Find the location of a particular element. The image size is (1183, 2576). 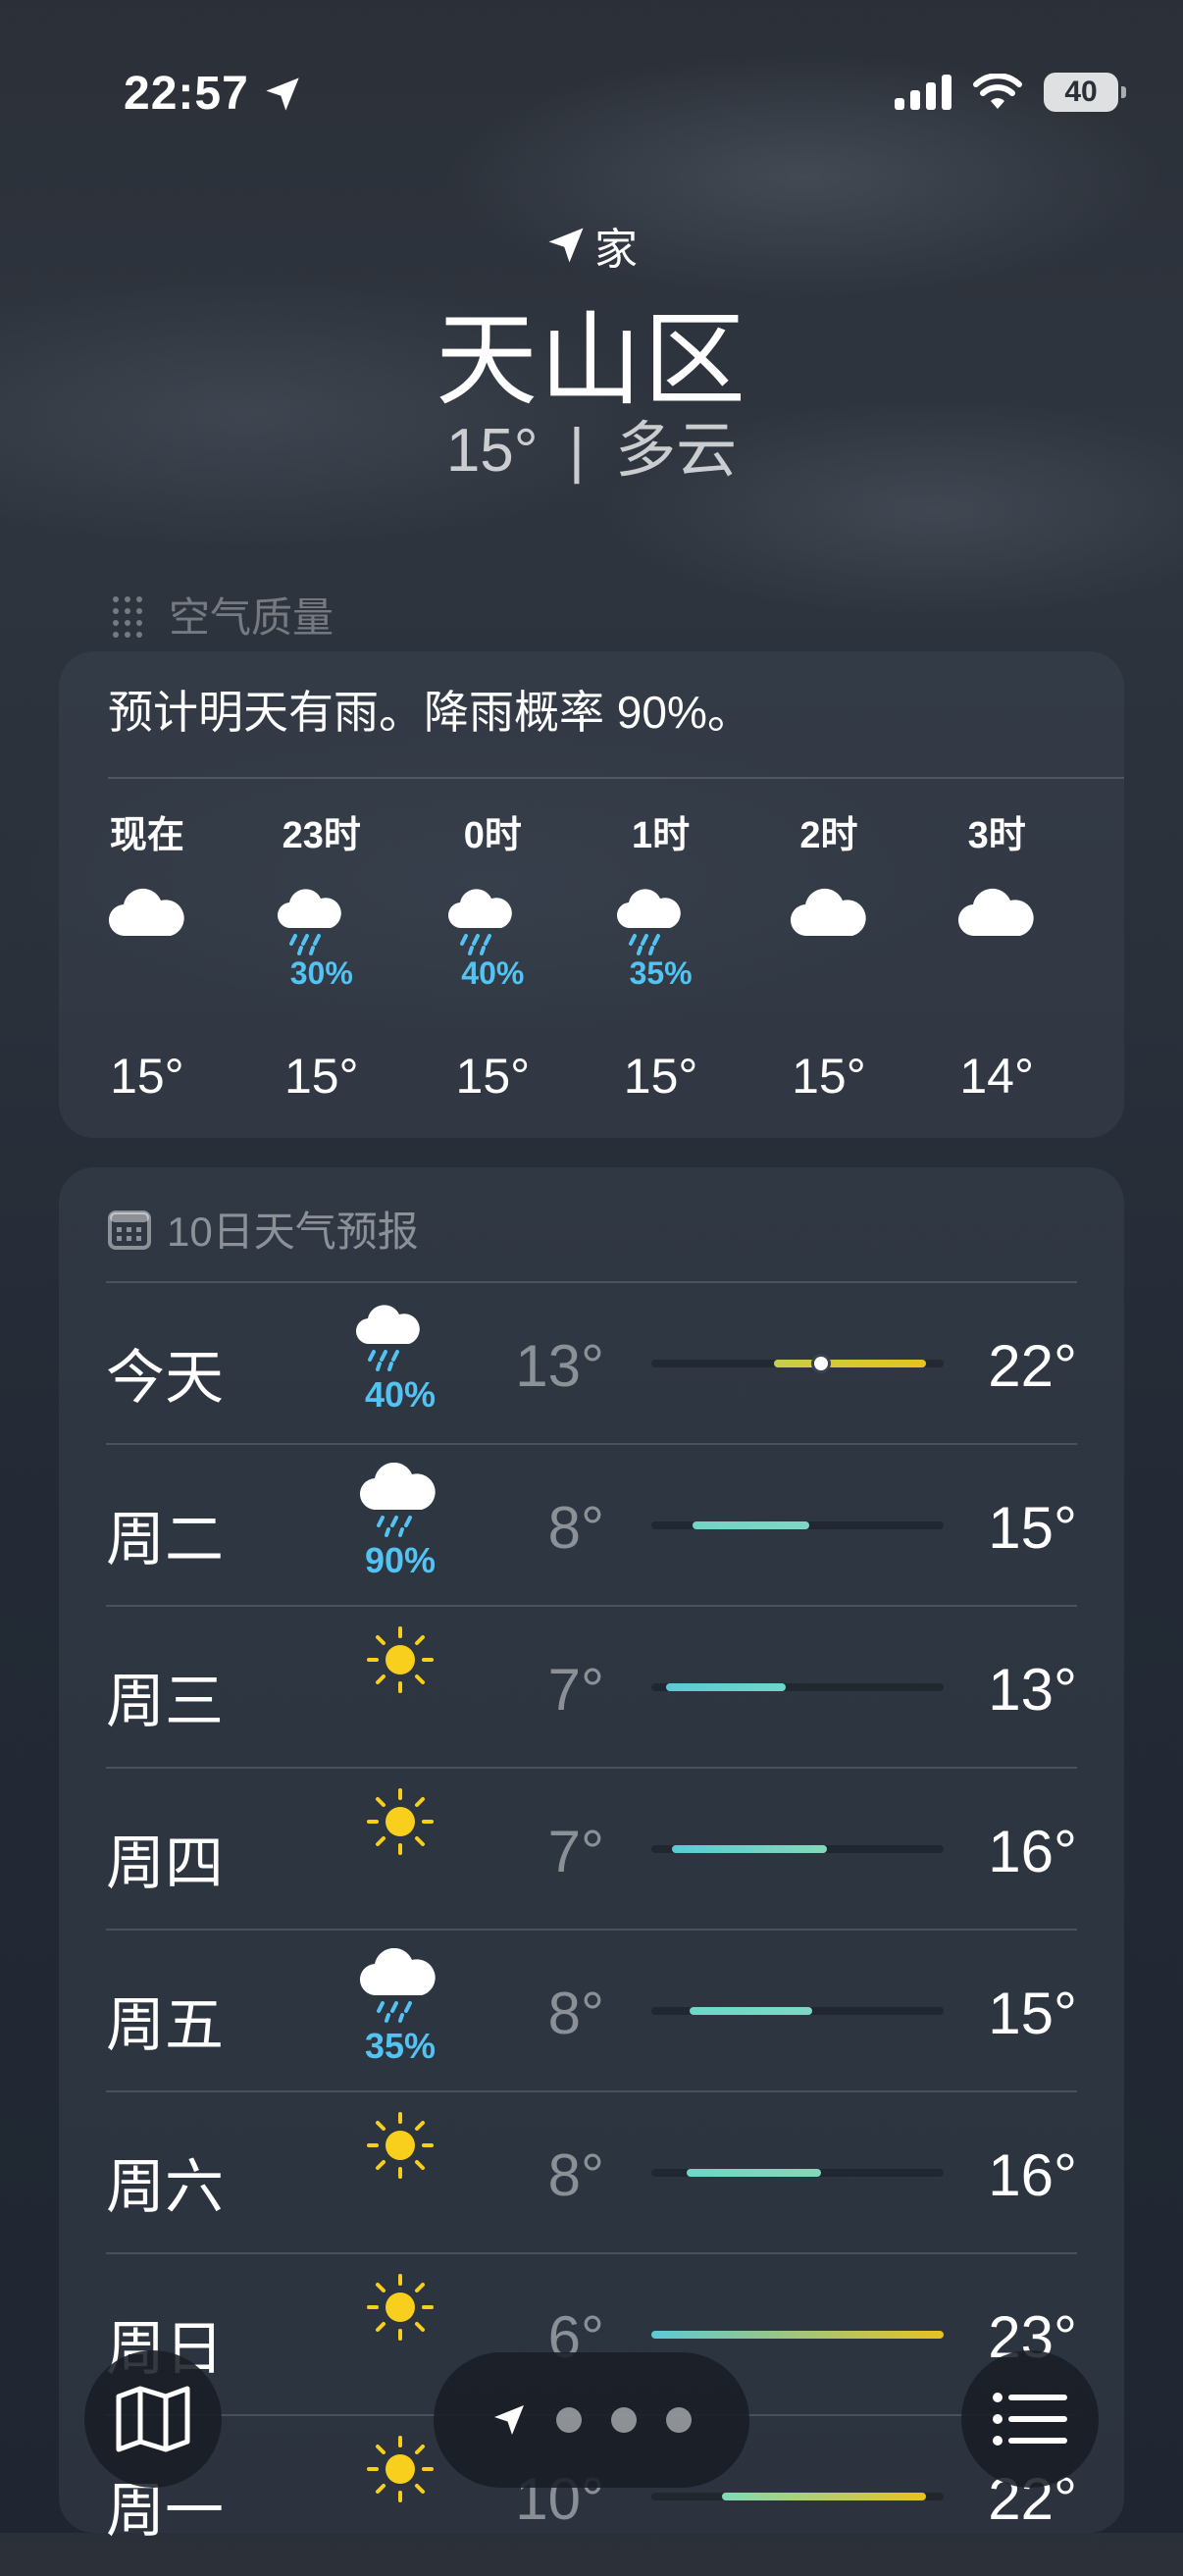

hour-item: 现在 15° is located at coordinates (147, 954).